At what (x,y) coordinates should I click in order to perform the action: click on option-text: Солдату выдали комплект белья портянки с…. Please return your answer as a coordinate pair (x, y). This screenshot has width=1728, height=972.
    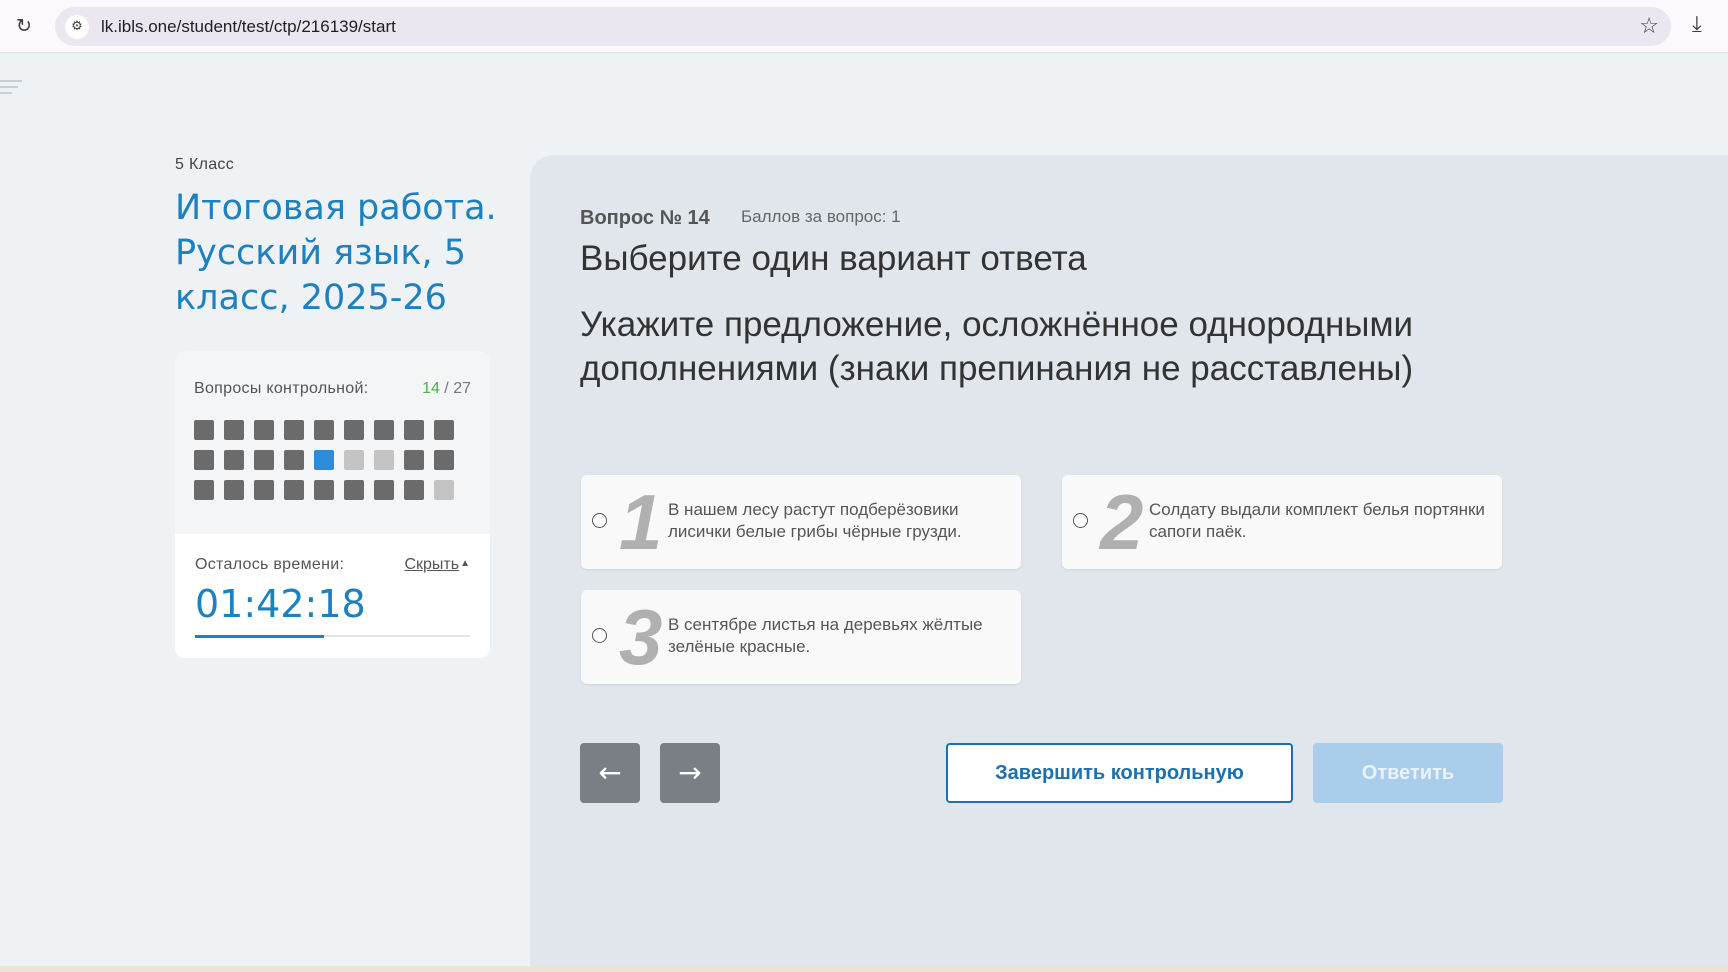
    Looking at the image, I should click on (1319, 521).